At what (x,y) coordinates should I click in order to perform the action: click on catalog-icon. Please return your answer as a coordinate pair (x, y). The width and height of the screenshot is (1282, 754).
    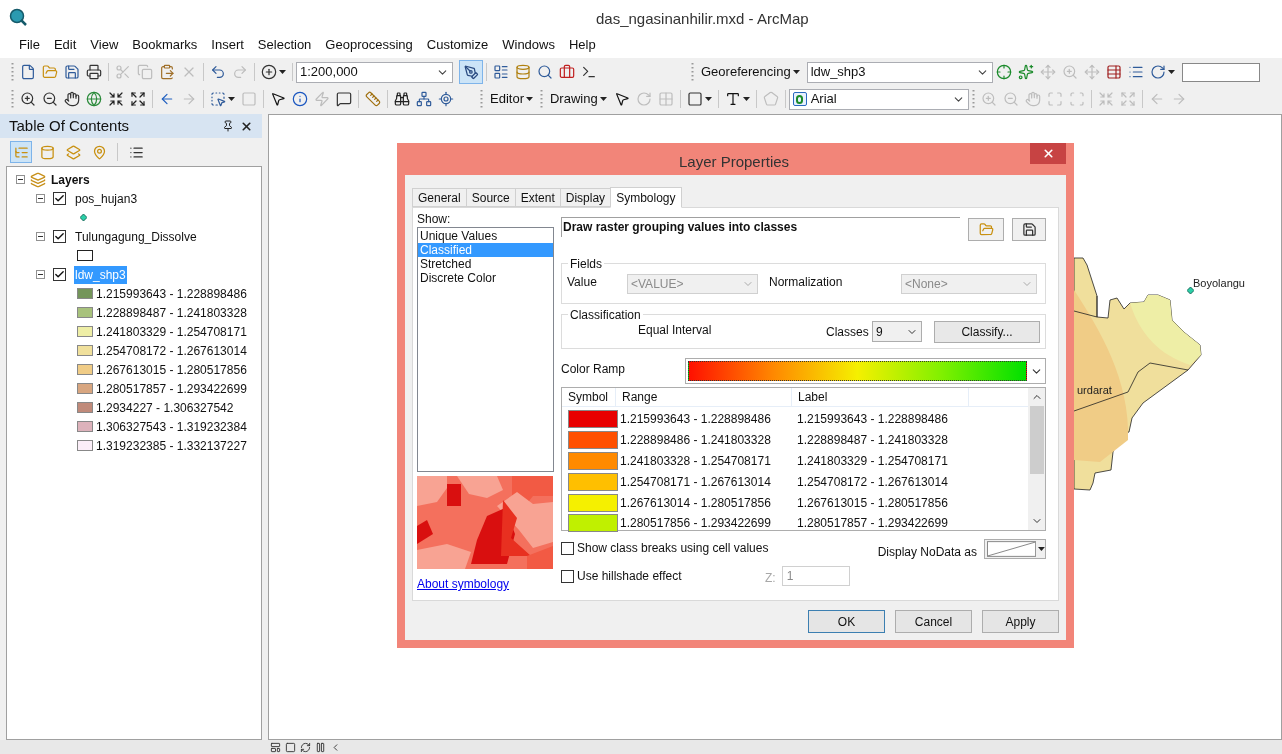
    Looking at the image, I should click on (523, 72).